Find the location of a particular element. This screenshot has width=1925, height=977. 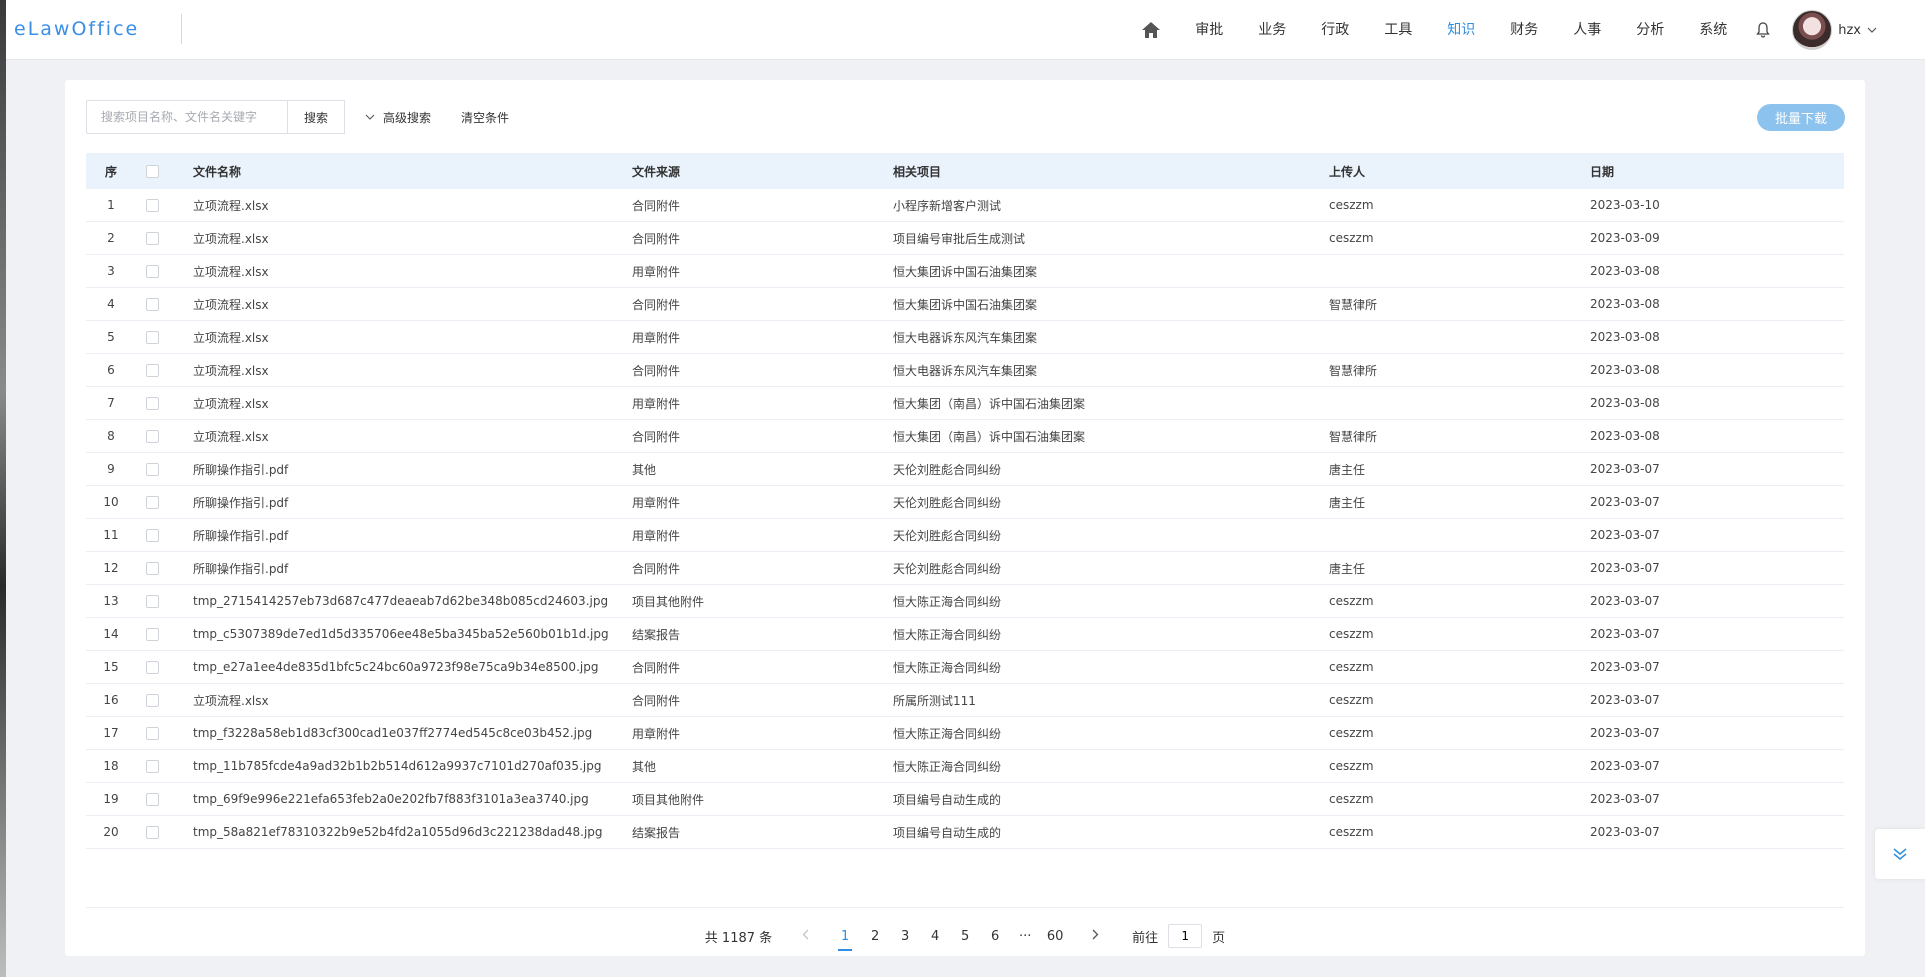

page-number: 5 is located at coordinates (965, 936).